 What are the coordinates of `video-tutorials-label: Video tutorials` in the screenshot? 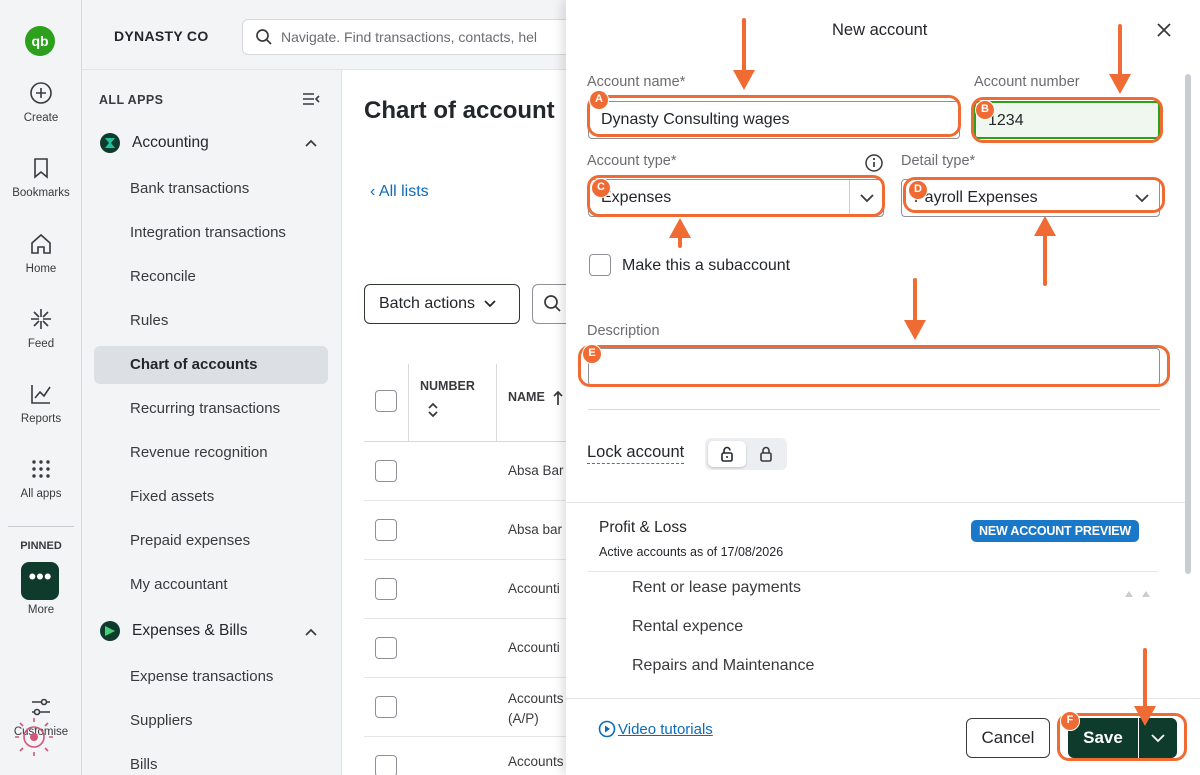 It's located at (665, 729).